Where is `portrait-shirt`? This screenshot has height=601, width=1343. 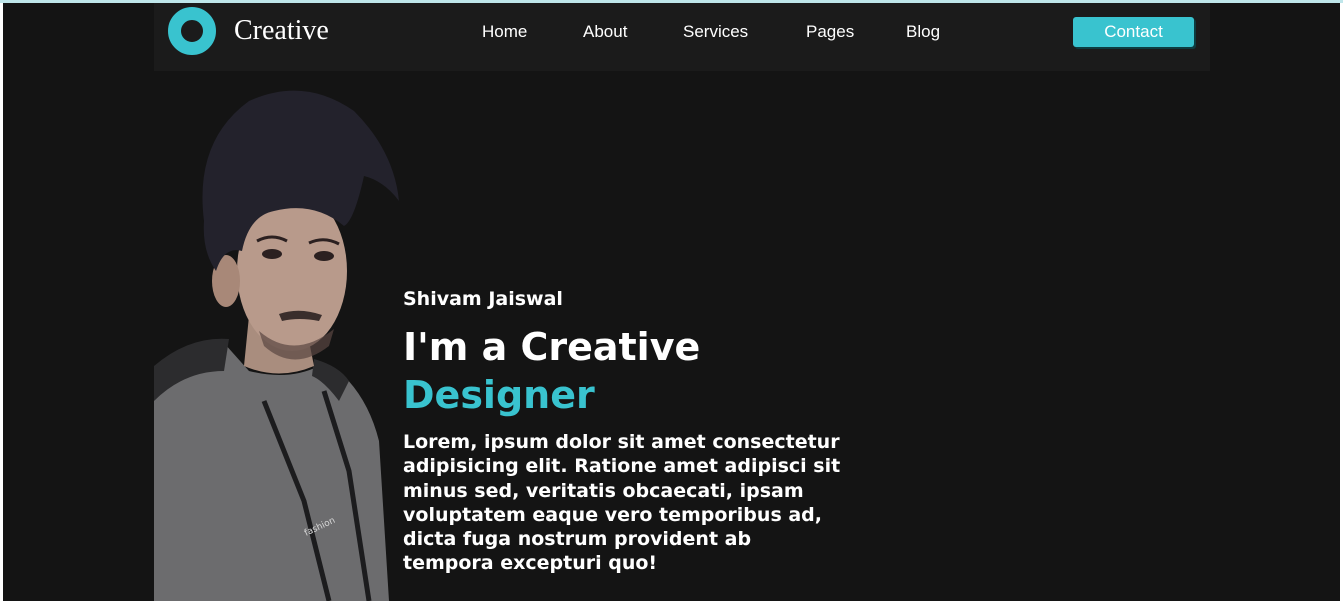 portrait-shirt is located at coordinates (271, 472).